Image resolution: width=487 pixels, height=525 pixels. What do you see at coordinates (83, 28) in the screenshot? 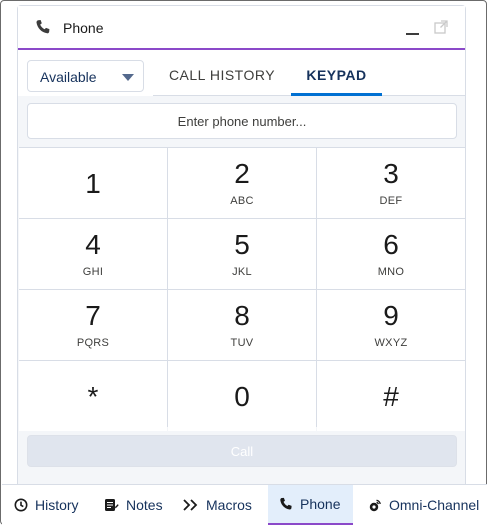
I see `panel-title: Phone` at bounding box center [83, 28].